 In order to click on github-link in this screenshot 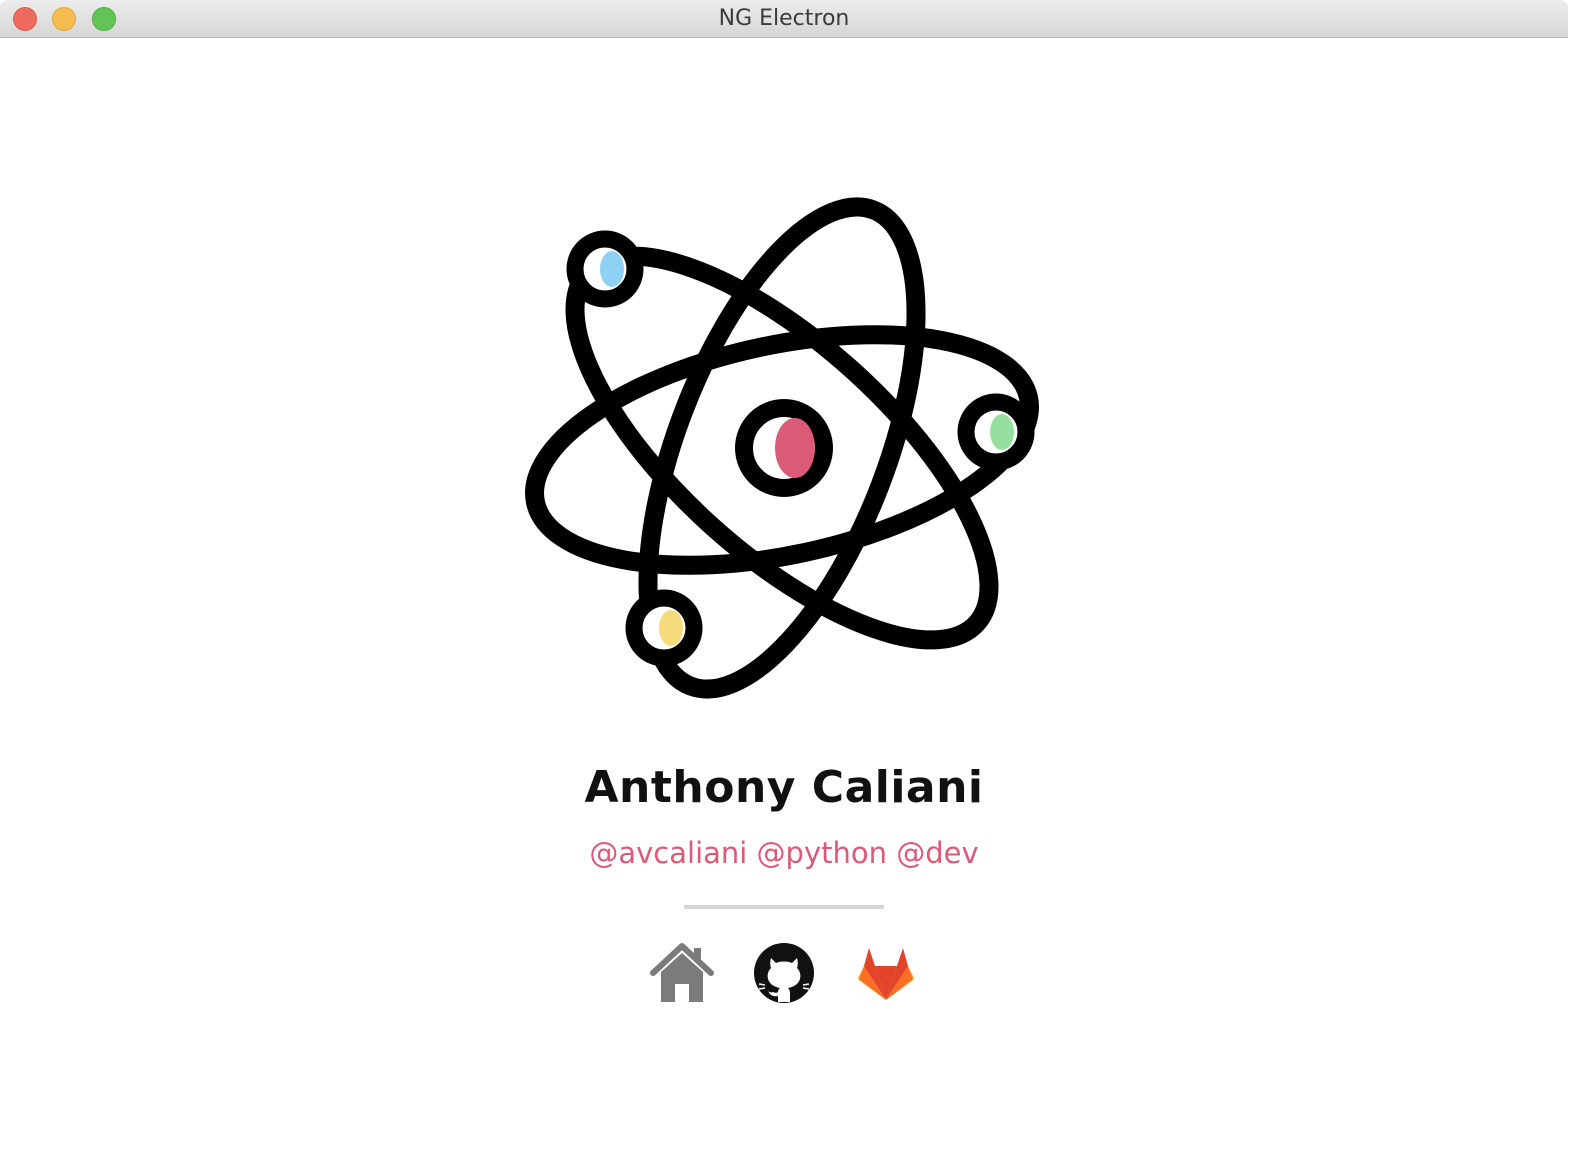, I will do `click(784, 973)`.